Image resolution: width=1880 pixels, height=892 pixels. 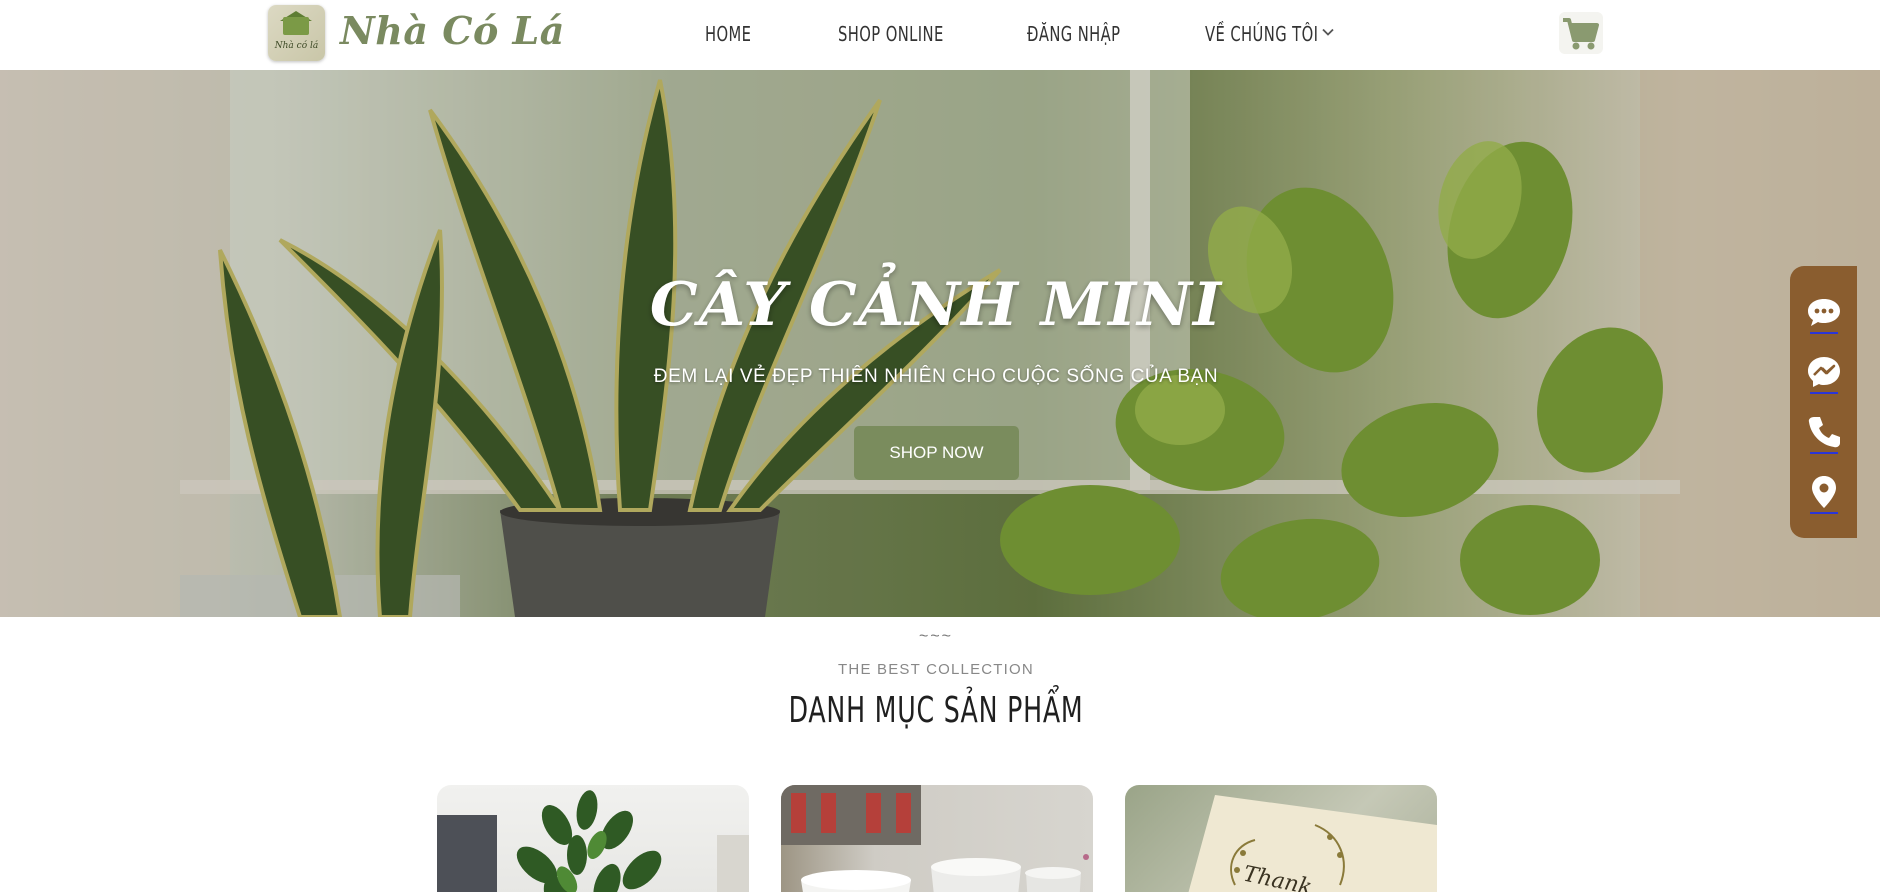 I want to click on messenger-icon, so click(x=1824, y=374).